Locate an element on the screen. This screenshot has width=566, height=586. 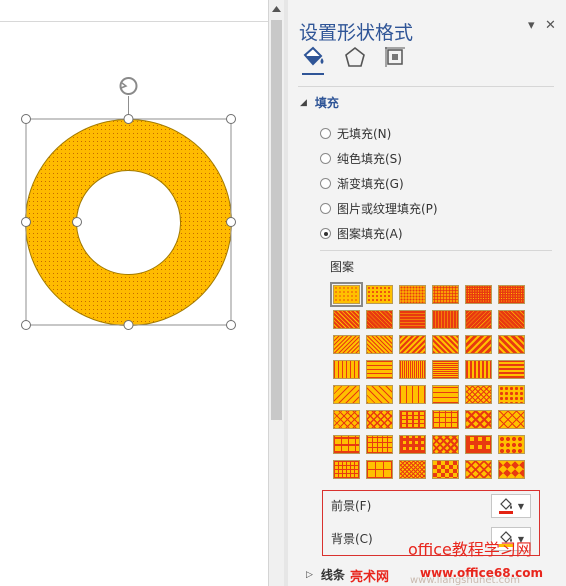
expand-triangle-icon: ▷ is located at coordinates (309, 574).